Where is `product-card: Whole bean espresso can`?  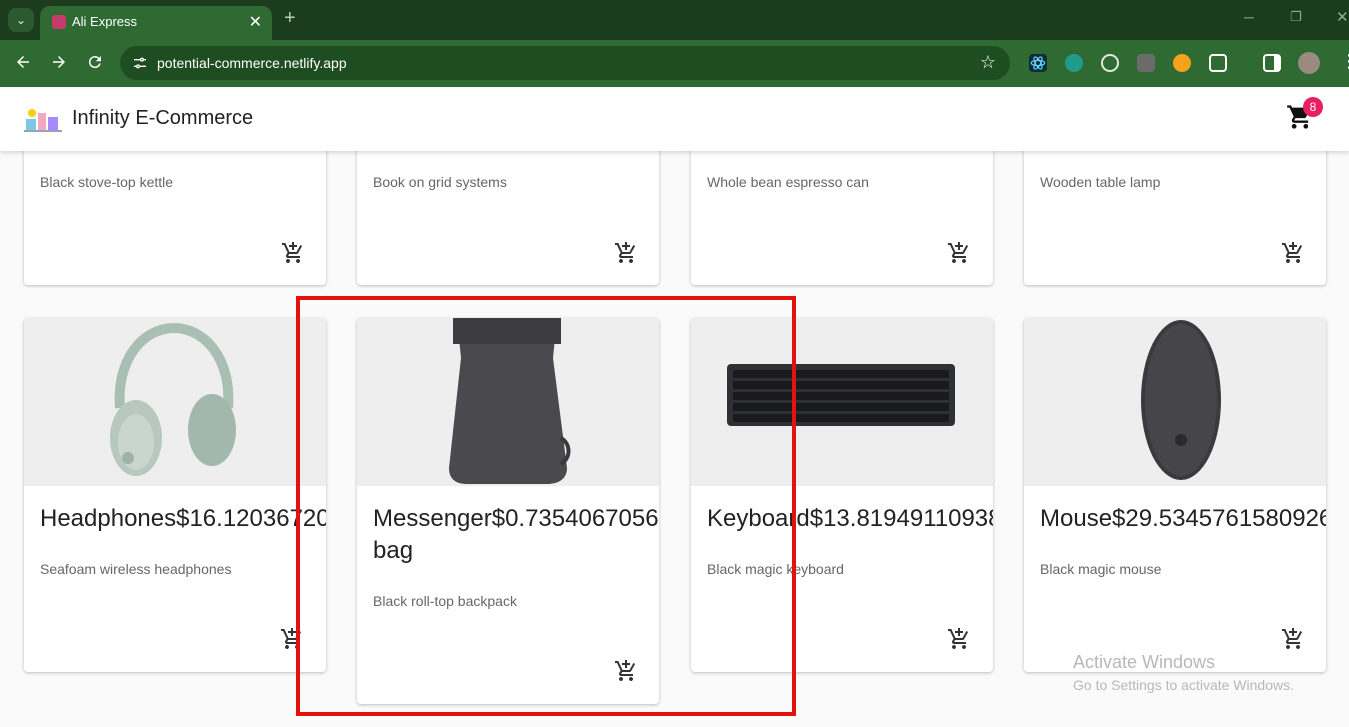 product-card: Whole bean espresso can is located at coordinates (842, 218).